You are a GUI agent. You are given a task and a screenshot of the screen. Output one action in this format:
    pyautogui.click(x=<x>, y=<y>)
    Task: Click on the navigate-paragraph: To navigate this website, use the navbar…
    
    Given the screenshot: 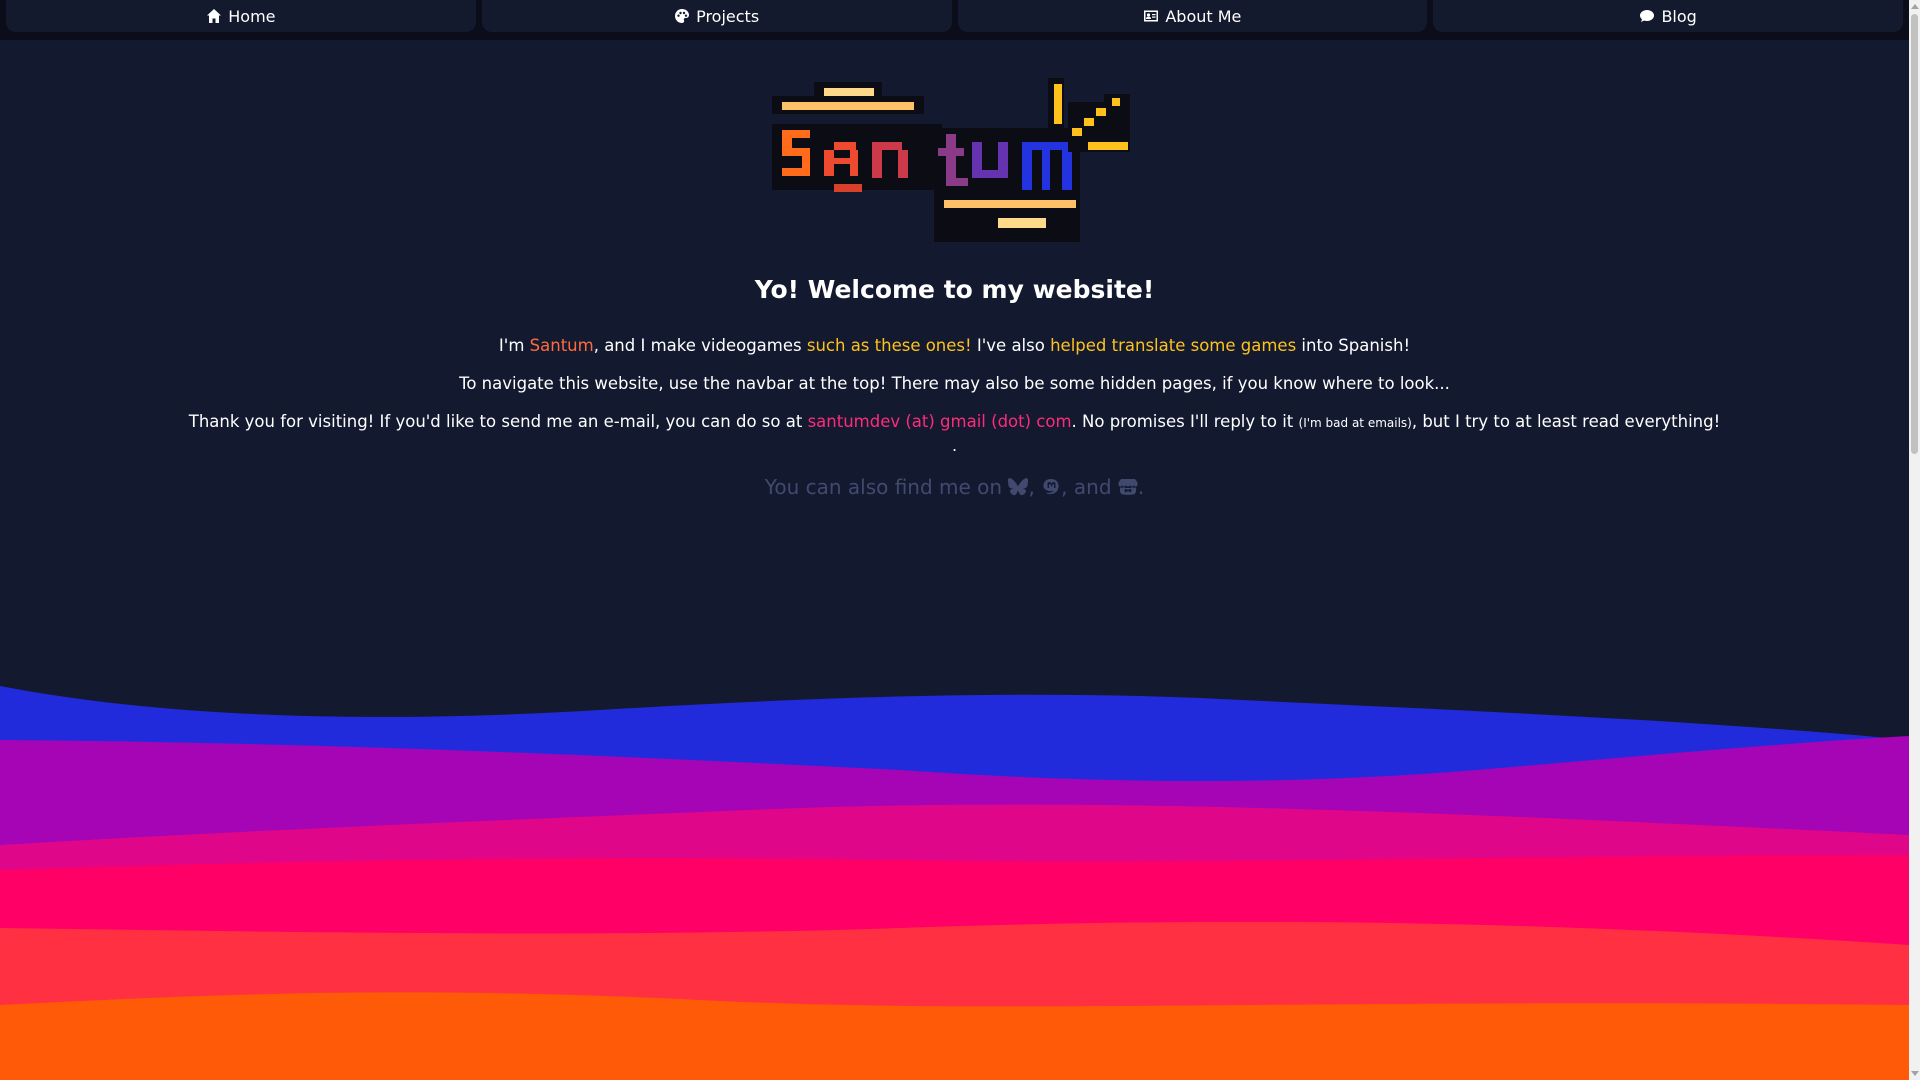 What is the action you would take?
    pyautogui.click(x=954, y=383)
    